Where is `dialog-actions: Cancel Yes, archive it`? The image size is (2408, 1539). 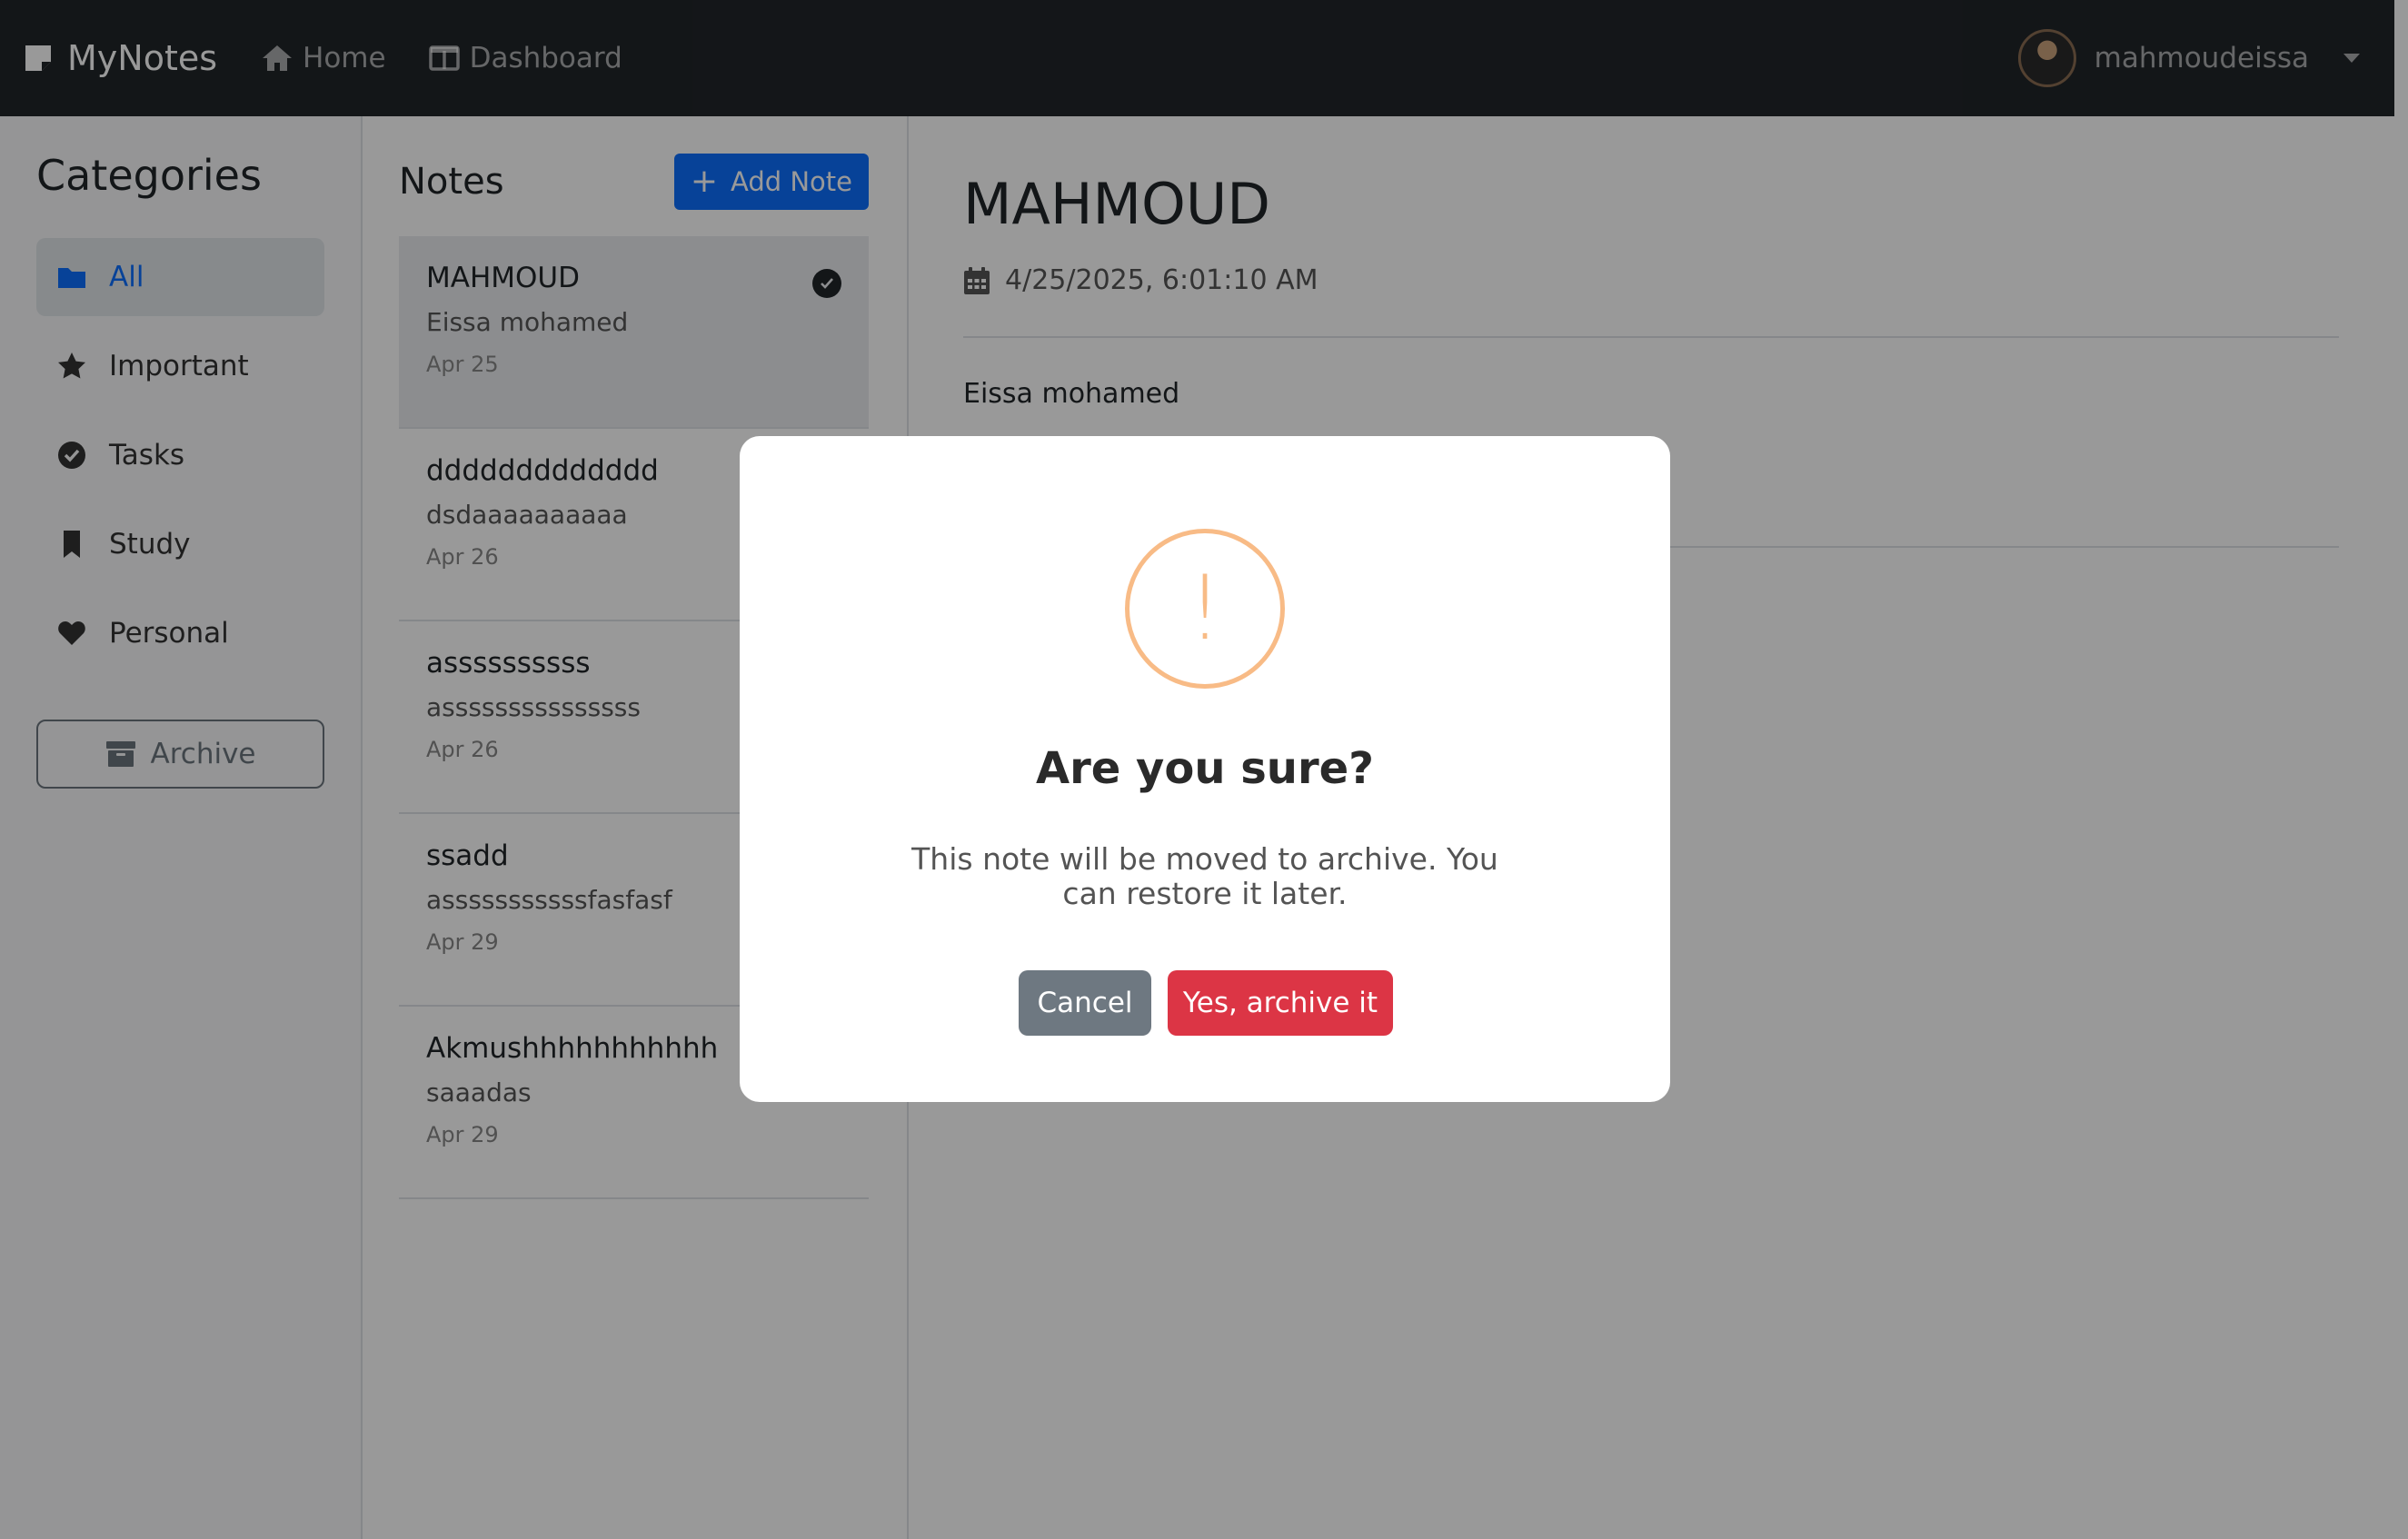 dialog-actions: Cancel Yes, archive it is located at coordinates (1205, 1003).